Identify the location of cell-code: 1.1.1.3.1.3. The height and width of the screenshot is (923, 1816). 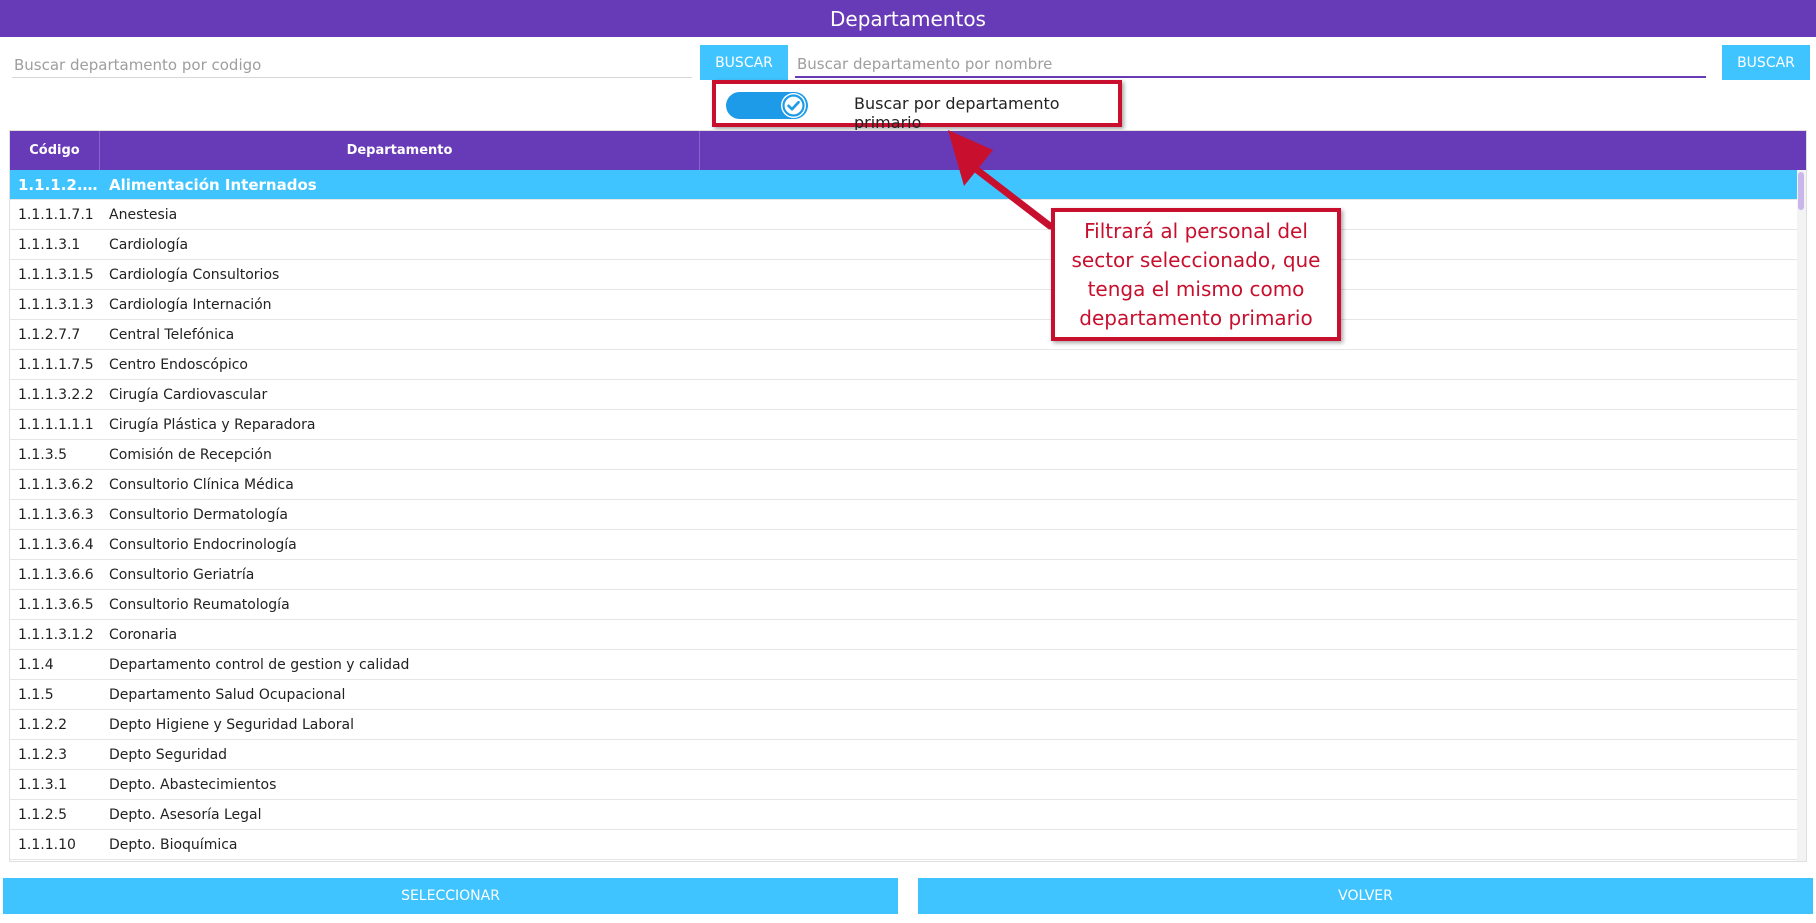
(56, 305).